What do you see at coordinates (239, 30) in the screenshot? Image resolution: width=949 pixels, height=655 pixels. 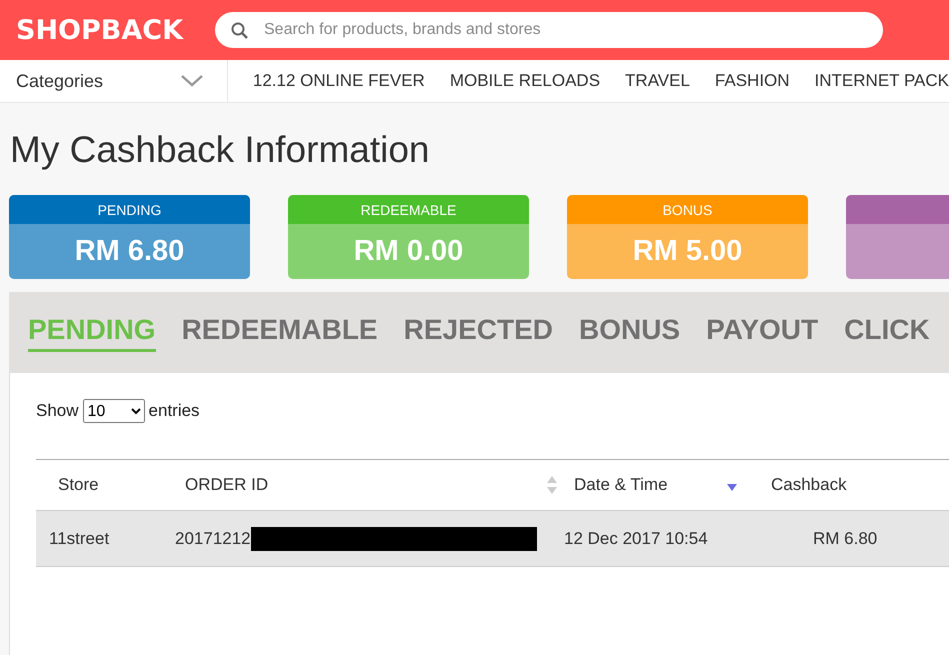 I see `search-icon` at bounding box center [239, 30].